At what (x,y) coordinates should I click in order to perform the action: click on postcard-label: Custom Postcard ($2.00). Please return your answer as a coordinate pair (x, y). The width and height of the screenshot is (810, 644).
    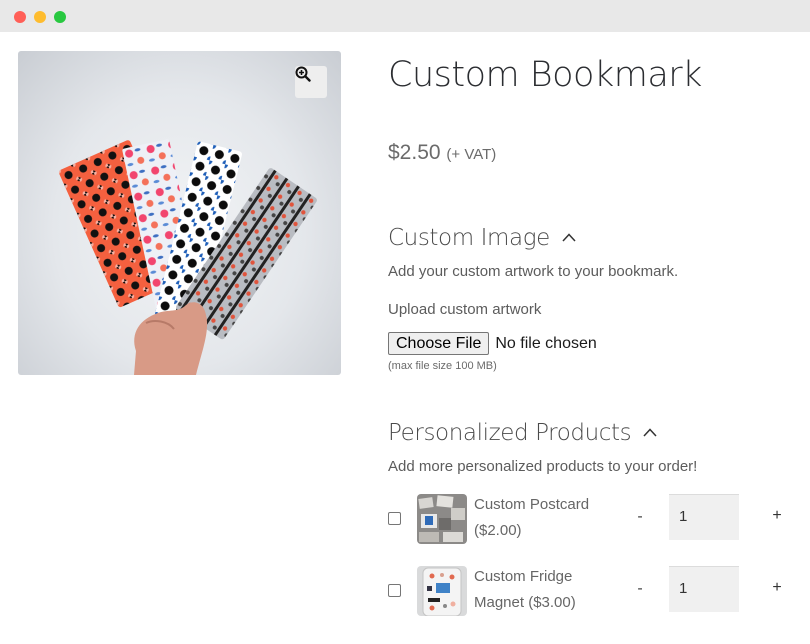
    Looking at the image, I should click on (544, 518).